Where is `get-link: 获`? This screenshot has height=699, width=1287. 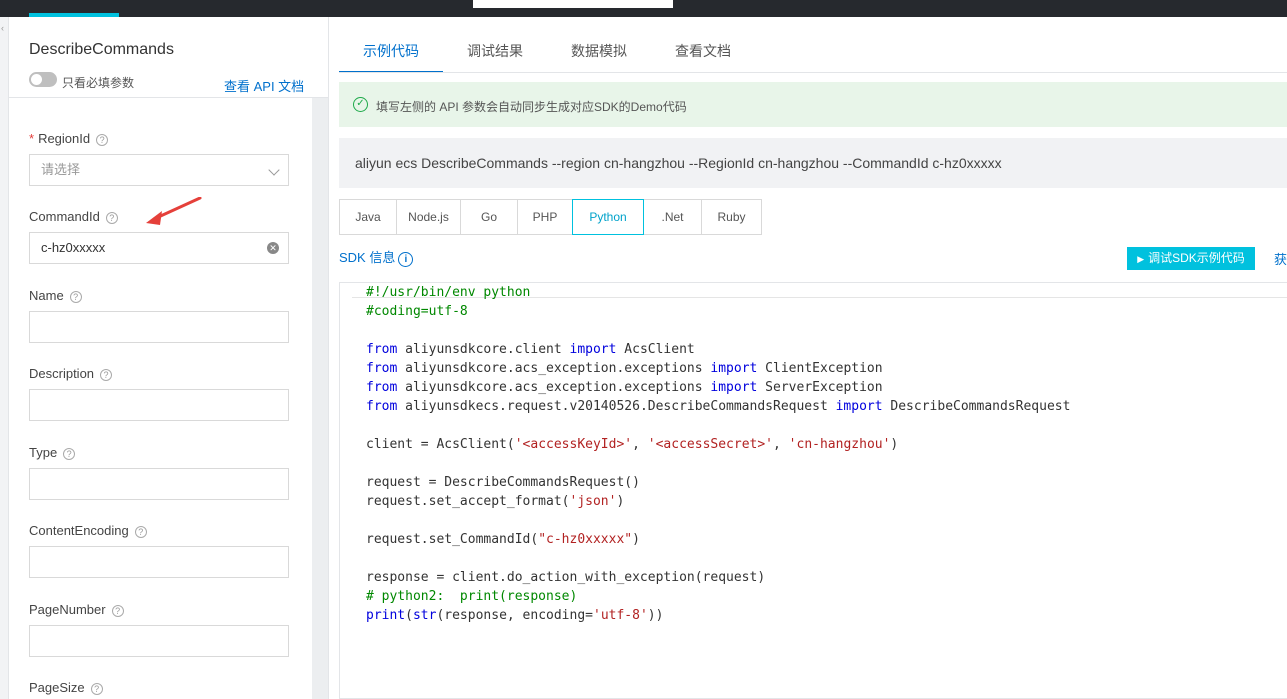
get-link: 获 is located at coordinates (1280, 258).